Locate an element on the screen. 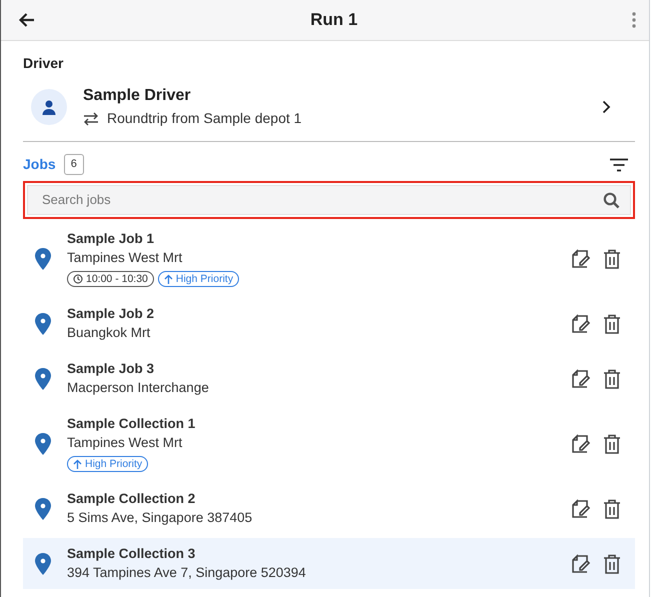  driver-card: Sample Driver Roundtrip from Sample depot 1 is located at coordinates (329, 108).